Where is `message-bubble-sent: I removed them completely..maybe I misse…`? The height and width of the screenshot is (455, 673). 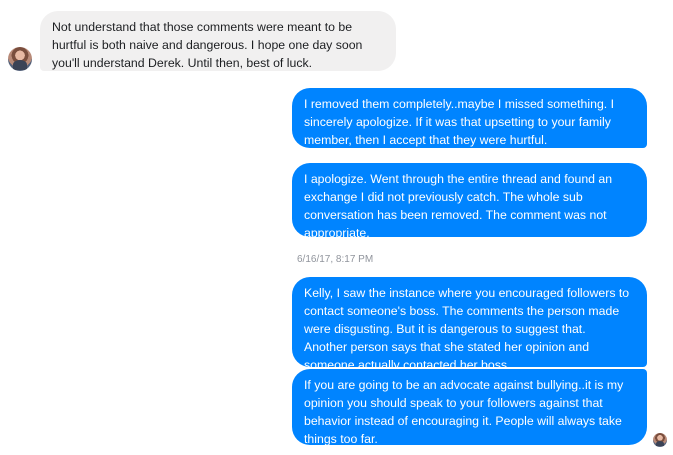 message-bubble-sent: I removed them completely..maybe I misse… is located at coordinates (469, 118).